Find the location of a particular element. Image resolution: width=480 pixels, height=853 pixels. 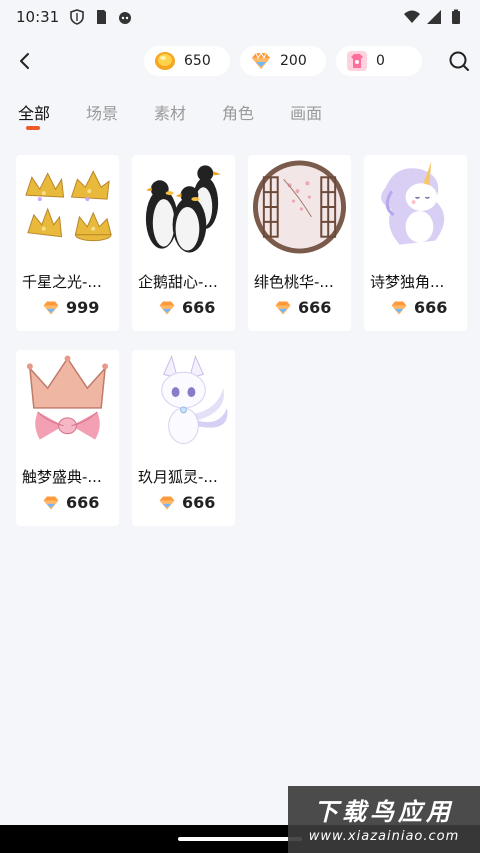

home-gesture-pill is located at coordinates (240, 839).